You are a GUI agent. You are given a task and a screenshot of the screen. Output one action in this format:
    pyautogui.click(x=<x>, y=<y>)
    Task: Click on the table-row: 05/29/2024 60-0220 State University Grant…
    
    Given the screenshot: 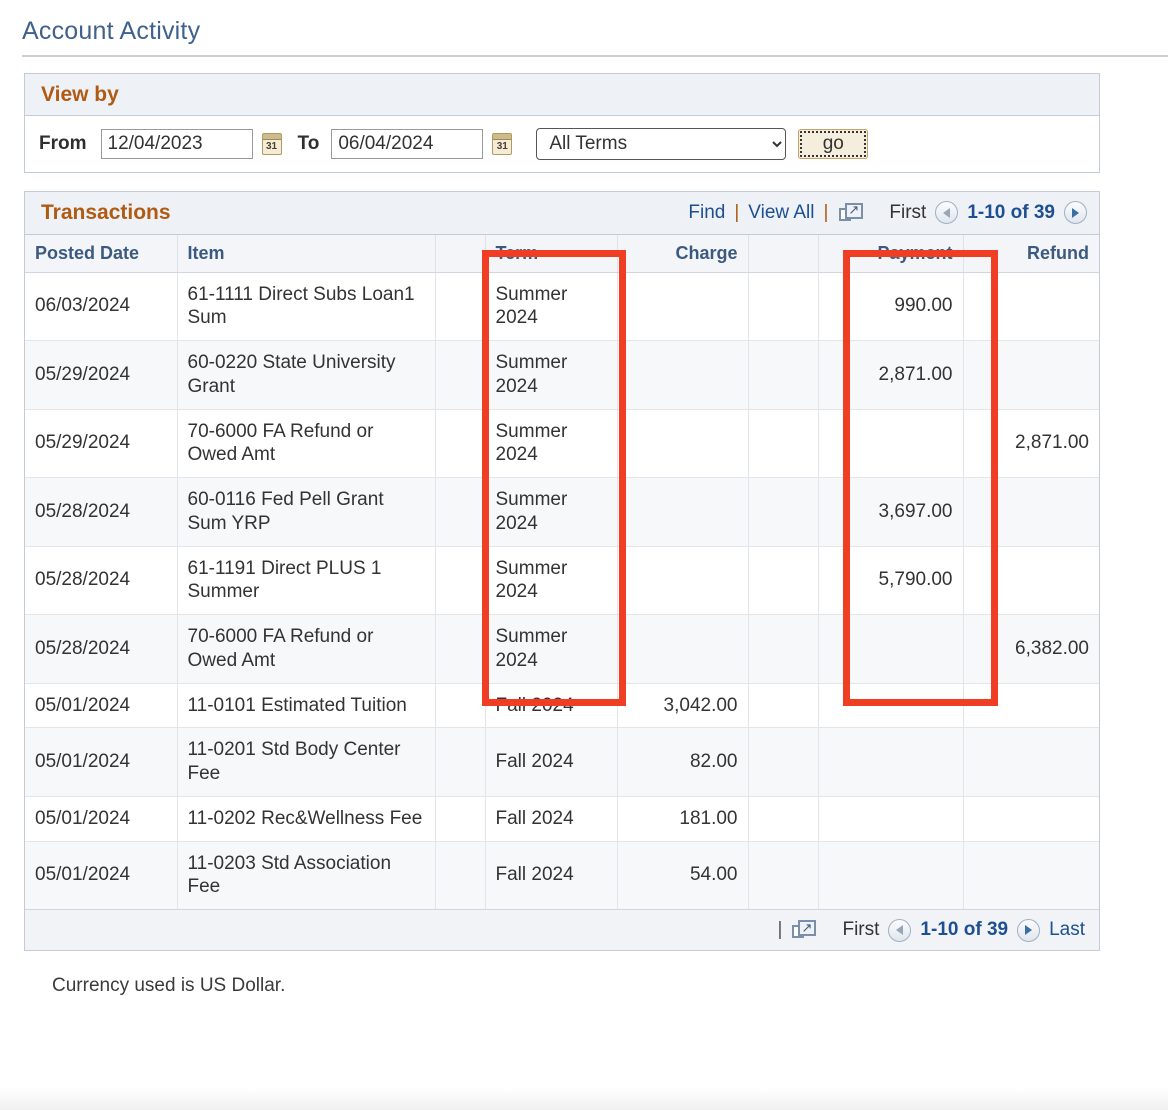 What is the action you would take?
    pyautogui.click(x=562, y=375)
    